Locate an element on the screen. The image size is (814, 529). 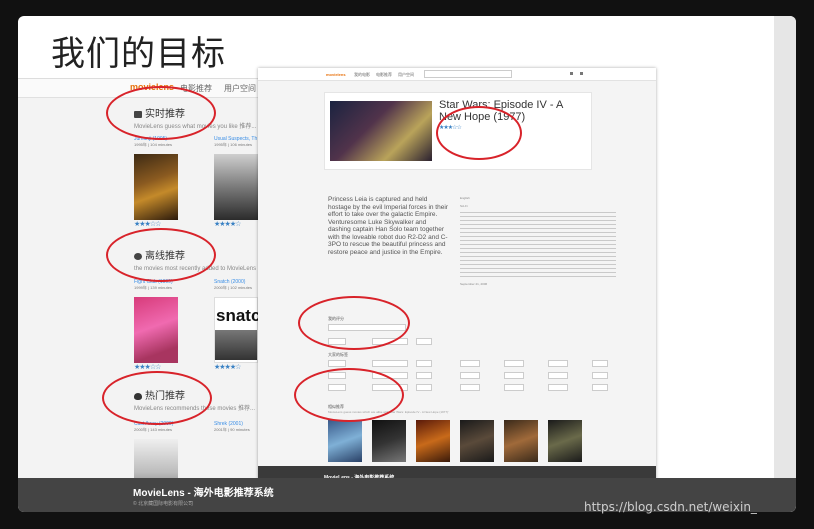
movie-poster: snatc is located at coordinates (237, 330).